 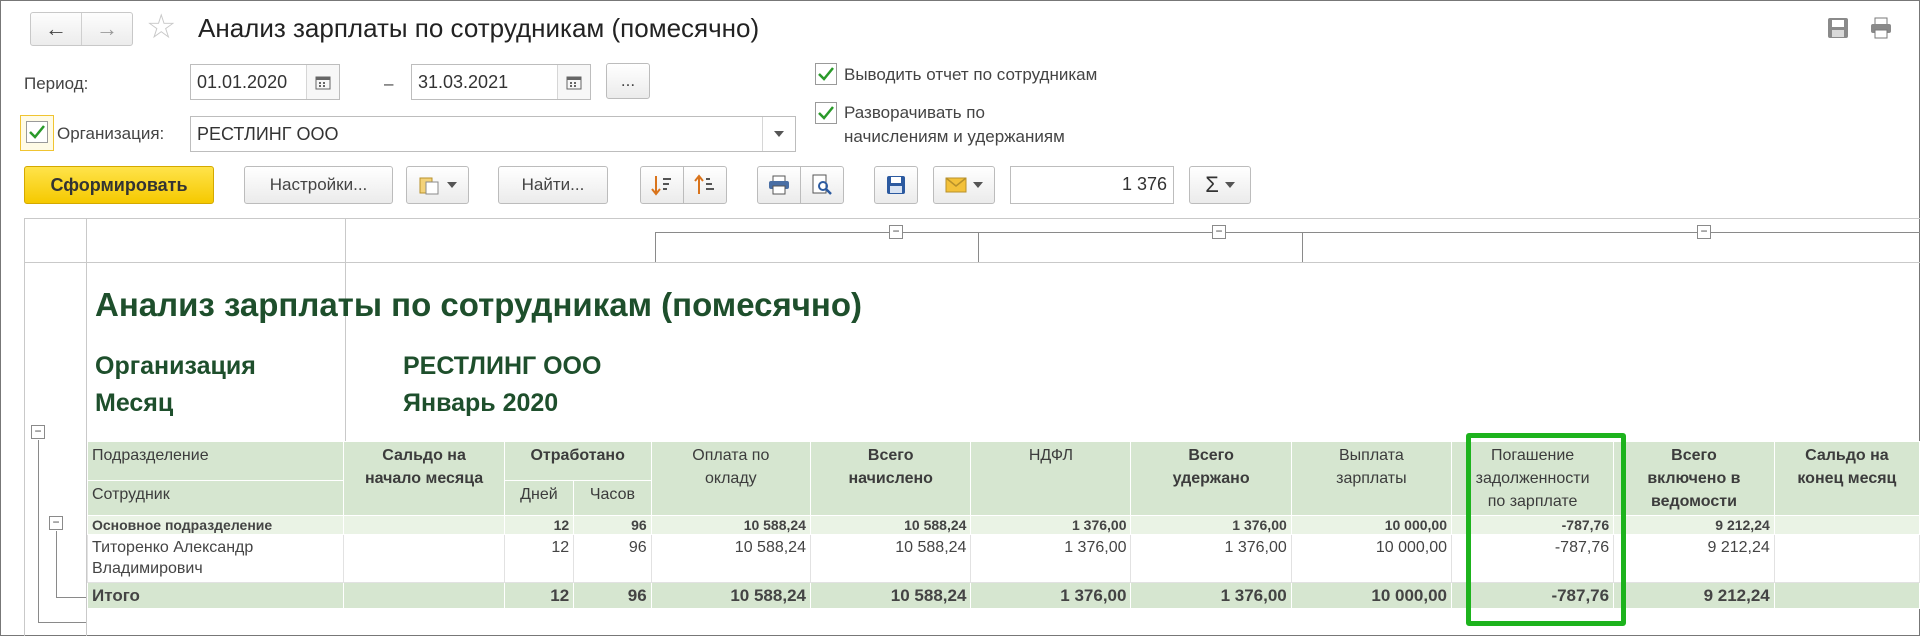 I want to click on sort-ascending-icon, so click(x=704, y=184).